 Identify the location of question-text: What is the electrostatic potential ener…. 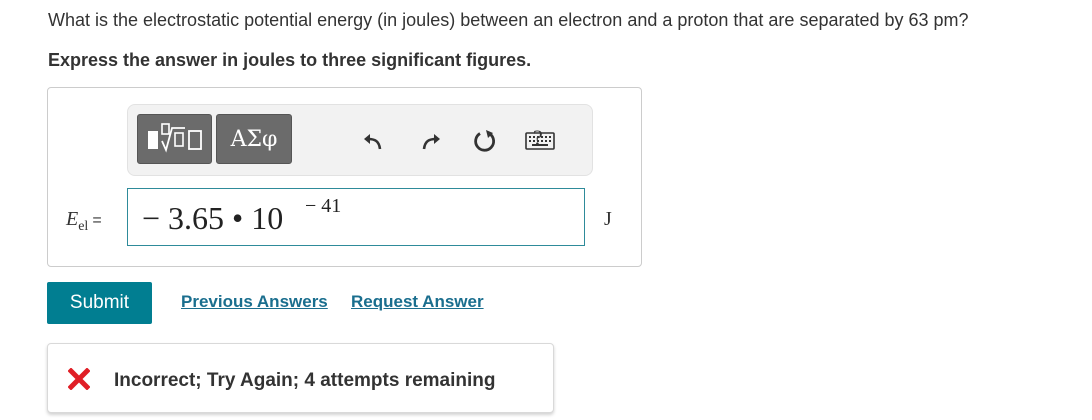
(508, 20).